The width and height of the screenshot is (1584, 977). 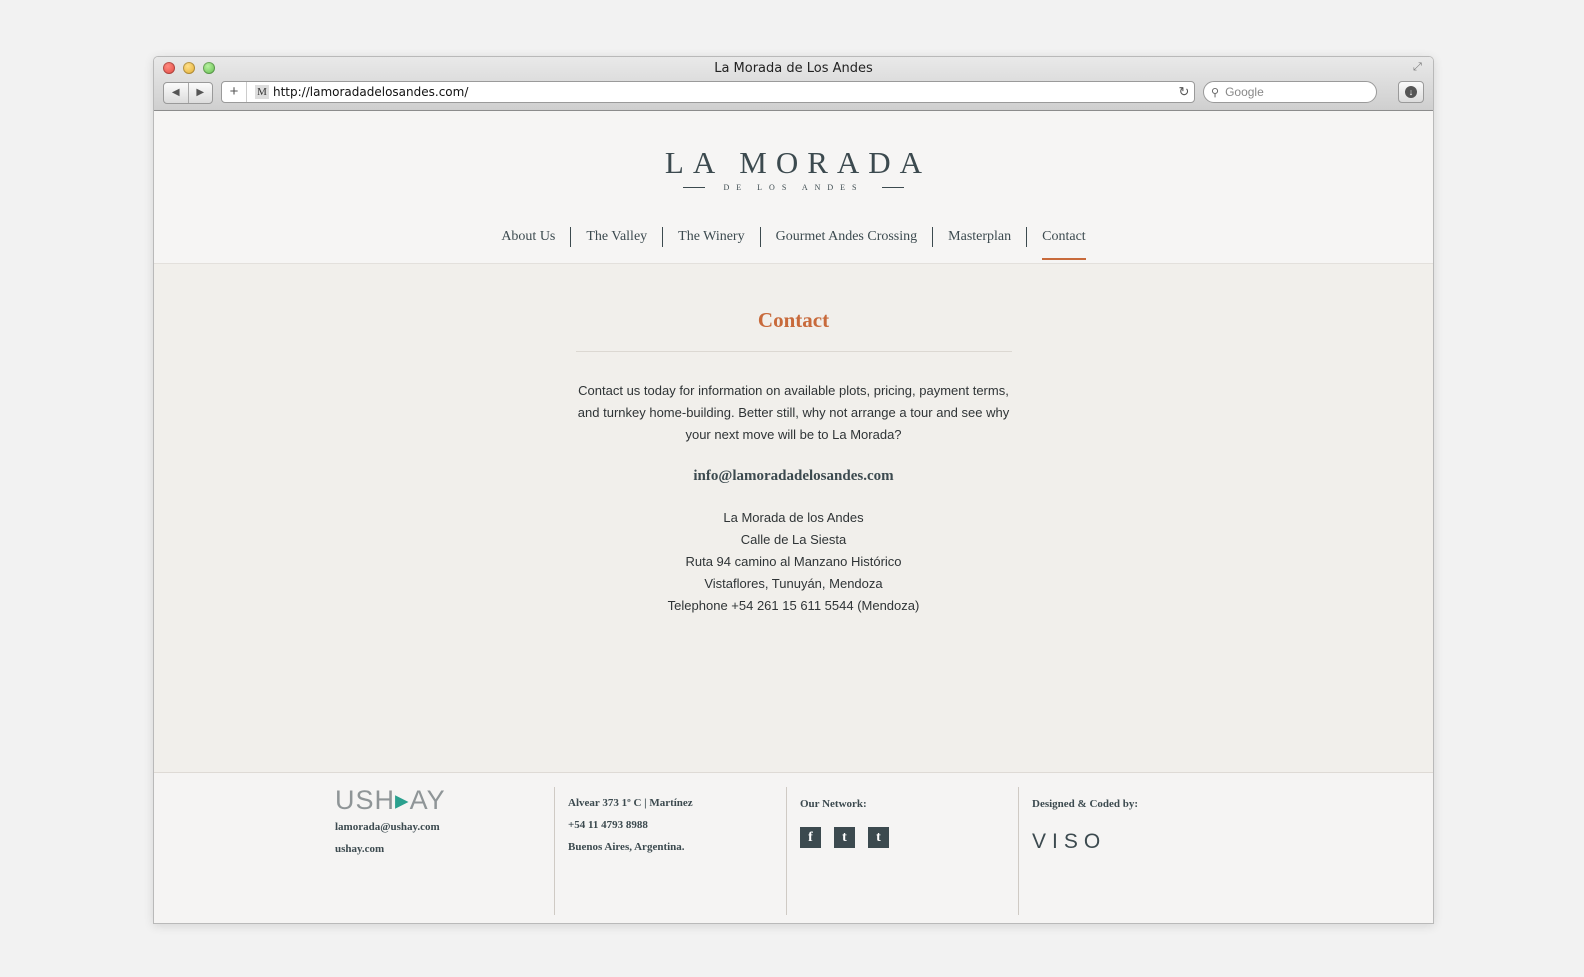 What do you see at coordinates (1244, 92) in the screenshot?
I see `search-placeholder: Google` at bounding box center [1244, 92].